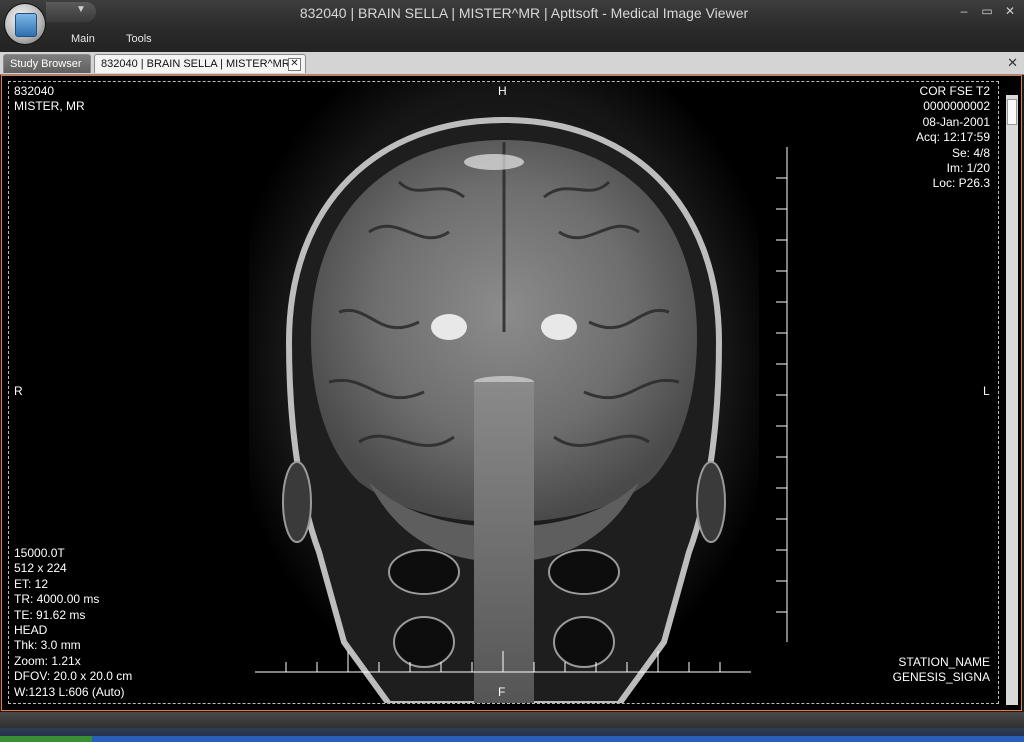 The height and width of the screenshot is (742, 1024). I want to click on close-window-button: ✕, so click(1010, 11).